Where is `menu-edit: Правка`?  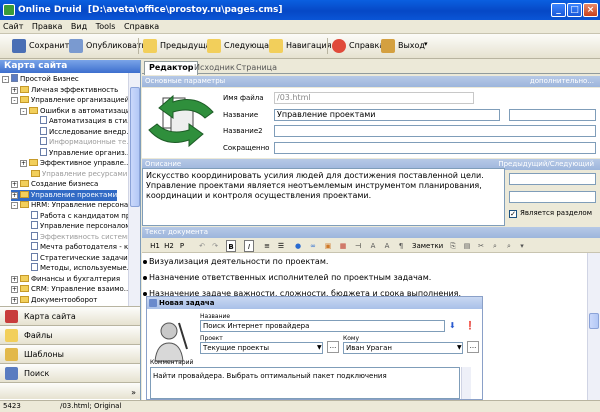
menu-edit: Правка is located at coordinates (47, 25).